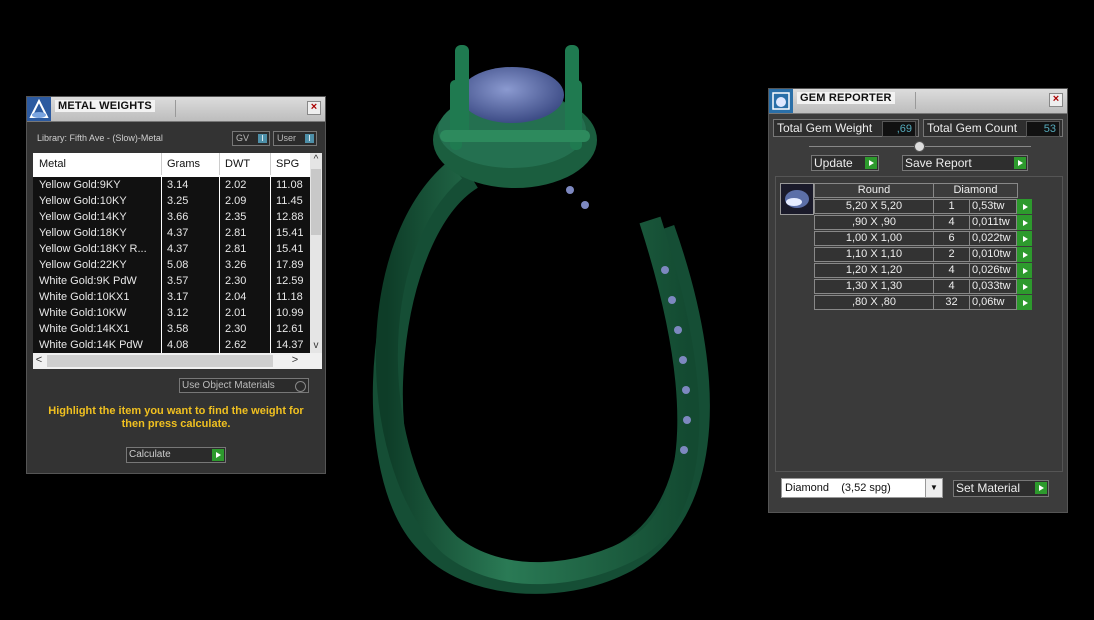 The image size is (1094, 620). What do you see at coordinates (781, 101) in the screenshot?
I see `gem-reporter-logo-icon` at bounding box center [781, 101].